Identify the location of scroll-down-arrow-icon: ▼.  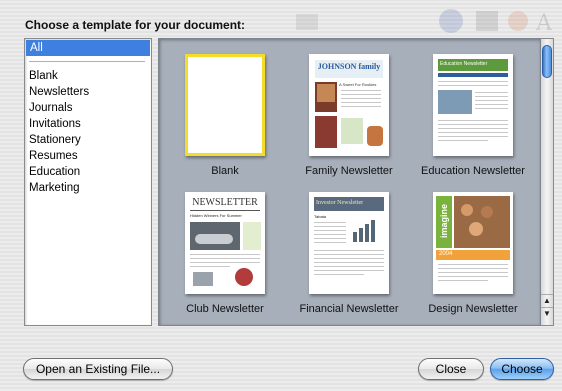
(547, 313).